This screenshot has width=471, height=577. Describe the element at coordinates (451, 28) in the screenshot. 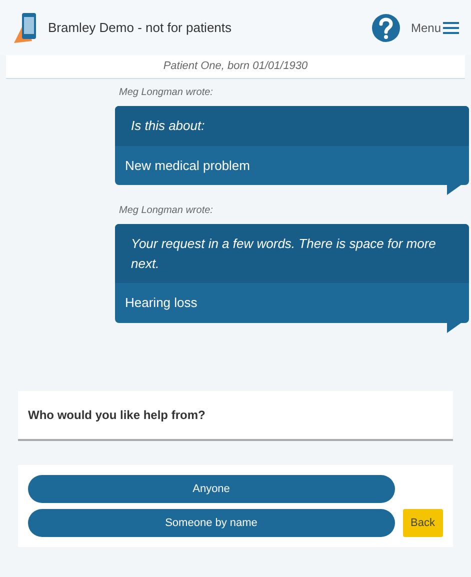

I see `menu-icon` at that location.